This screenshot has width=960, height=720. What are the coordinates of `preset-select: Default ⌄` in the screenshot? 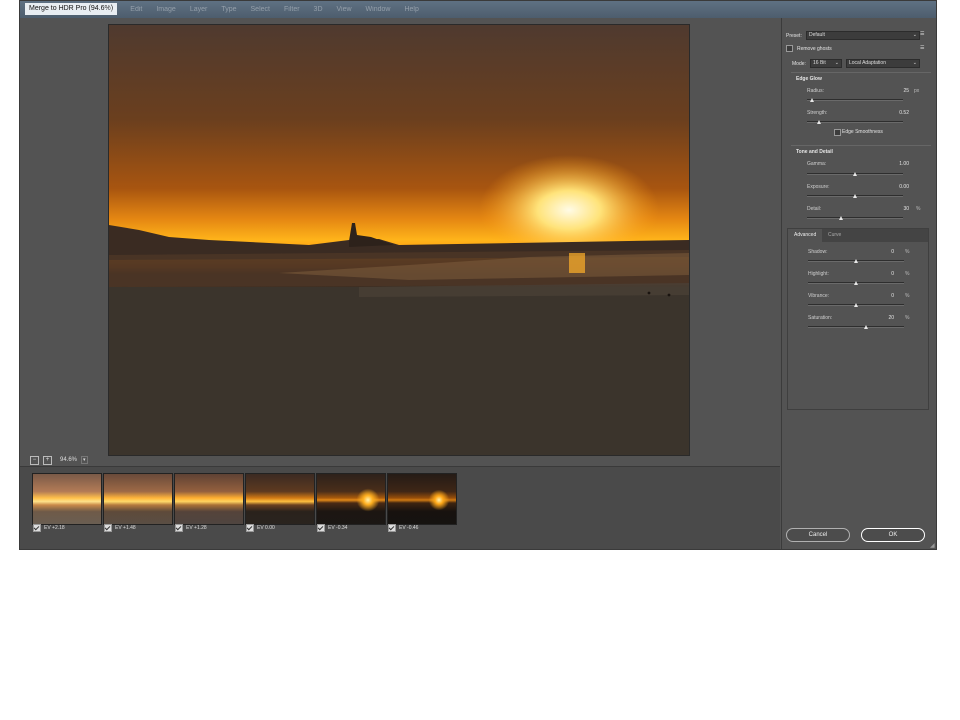 It's located at (863, 35).